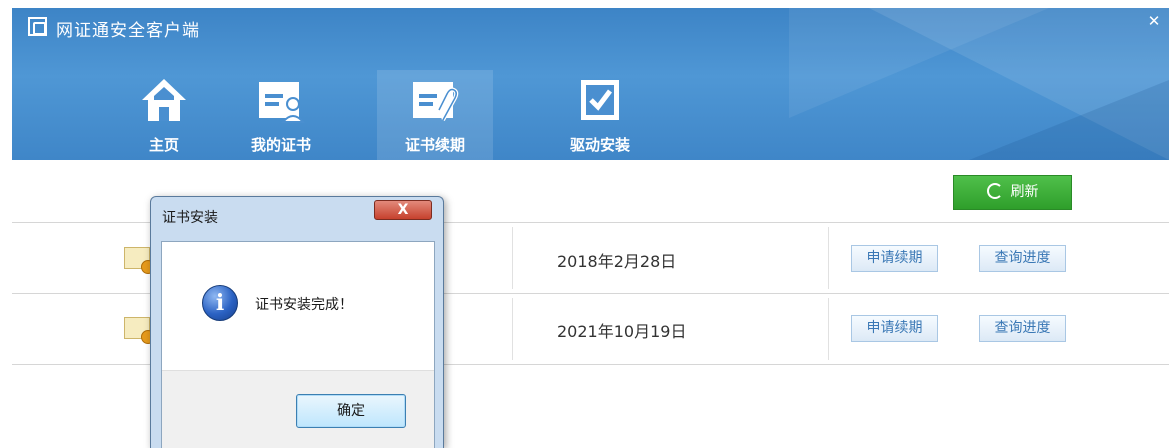 This screenshot has height=448, width=1169. What do you see at coordinates (436, 101) in the screenshot?
I see `certificate-renew-icon` at bounding box center [436, 101].